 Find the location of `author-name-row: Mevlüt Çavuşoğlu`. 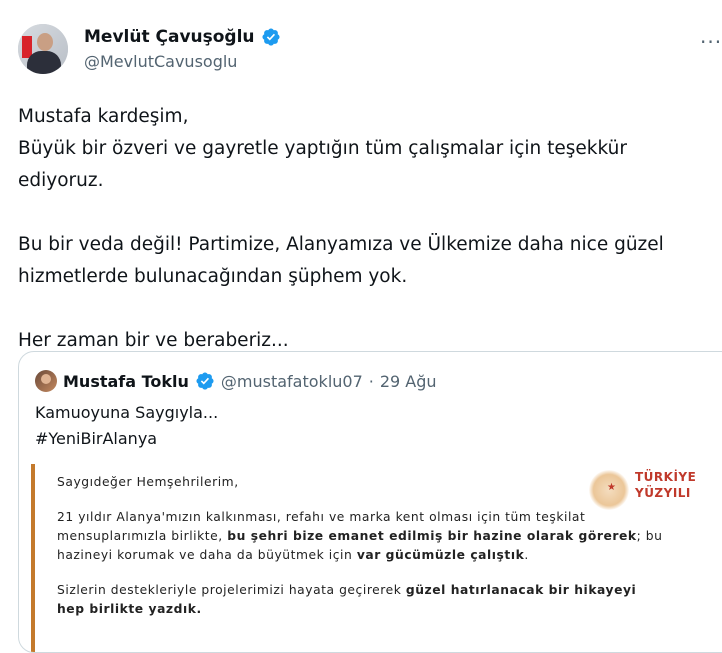

author-name-row: Mevlüt Çavuşoğlu is located at coordinates (182, 37).